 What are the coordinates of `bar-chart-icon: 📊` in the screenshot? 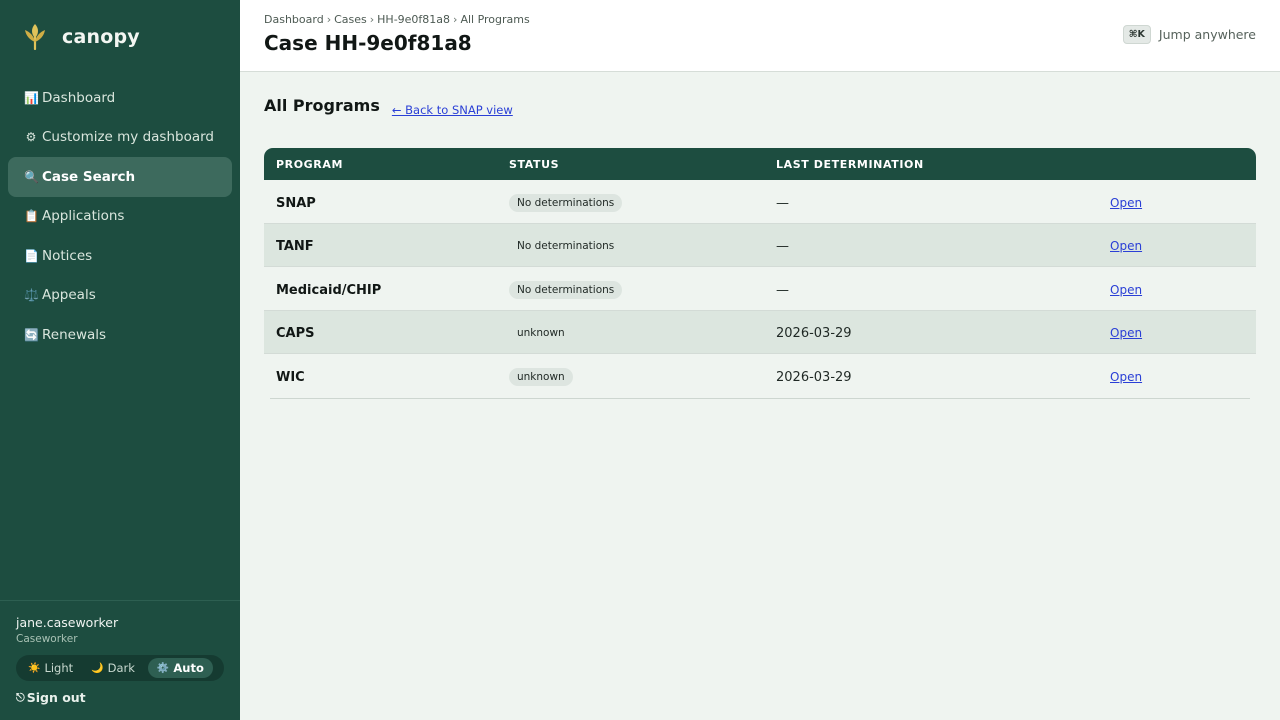 It's located at (31, 97).